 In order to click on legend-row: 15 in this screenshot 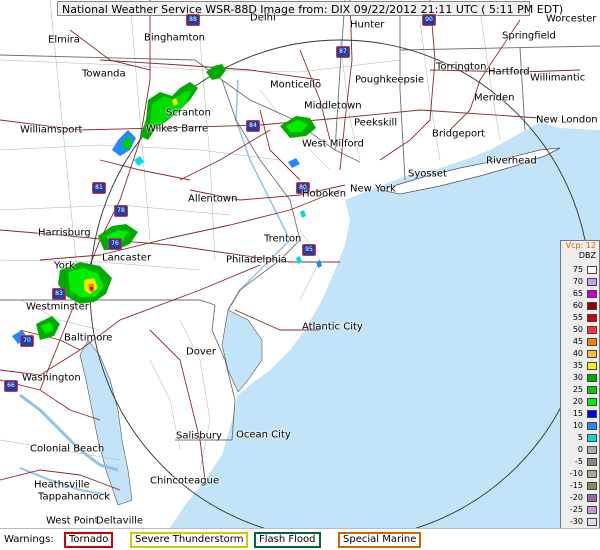, I will do `click(580, 414)`.